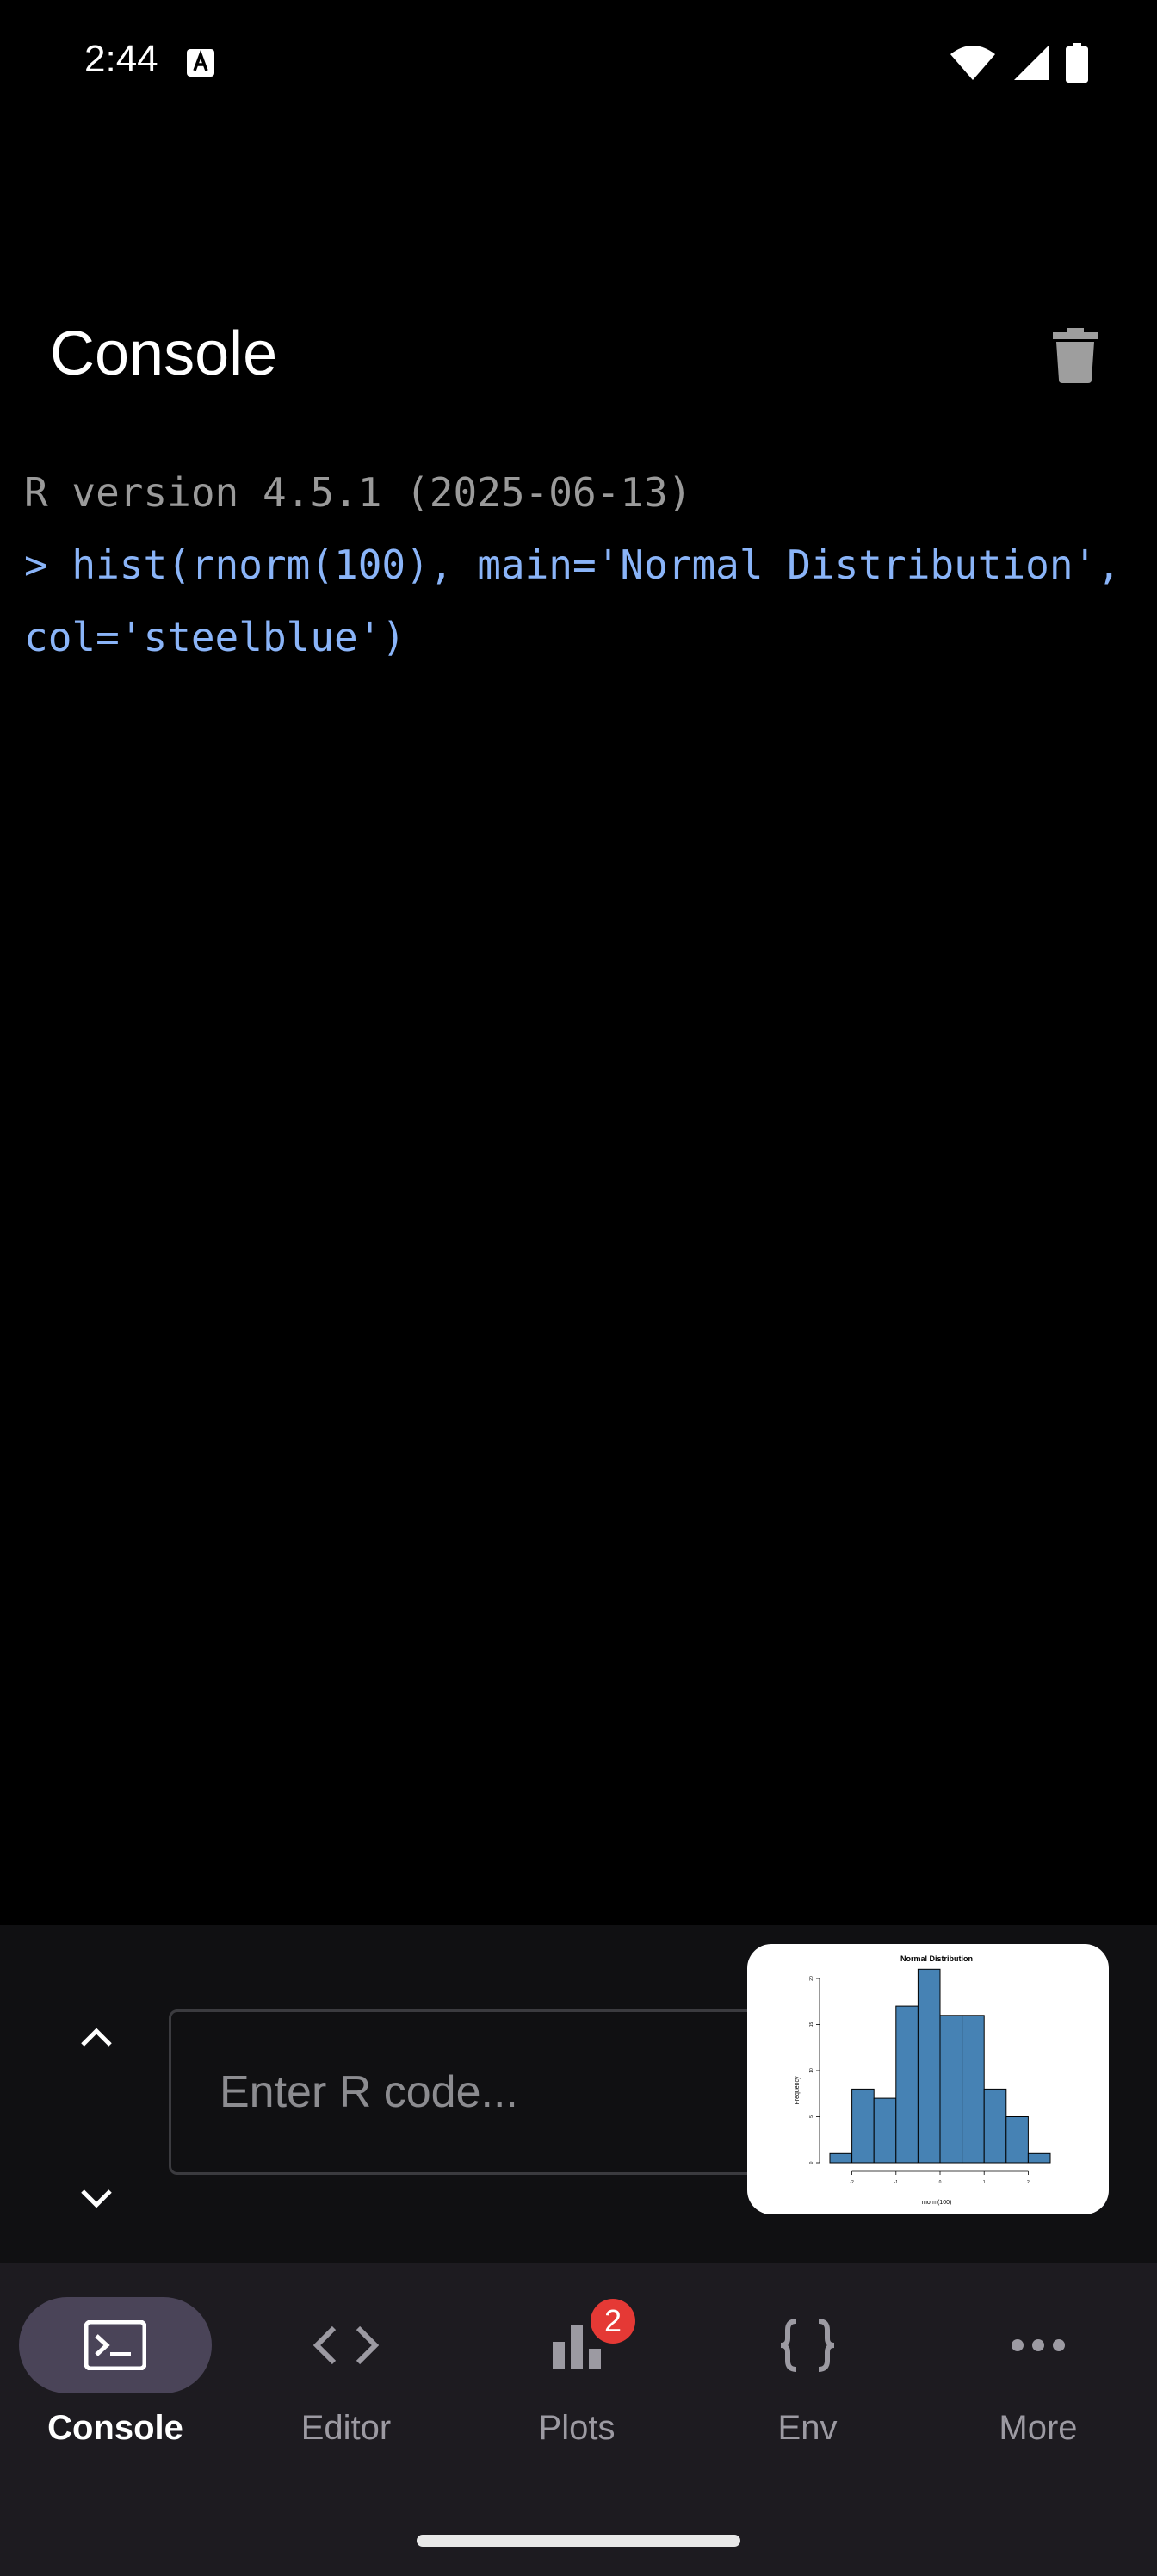 This screenshot has height=2576, width=1157. Describe the element at coordinates (577, 2345) in the screenshot. I see `nav-plots-pill: 2` at that location.